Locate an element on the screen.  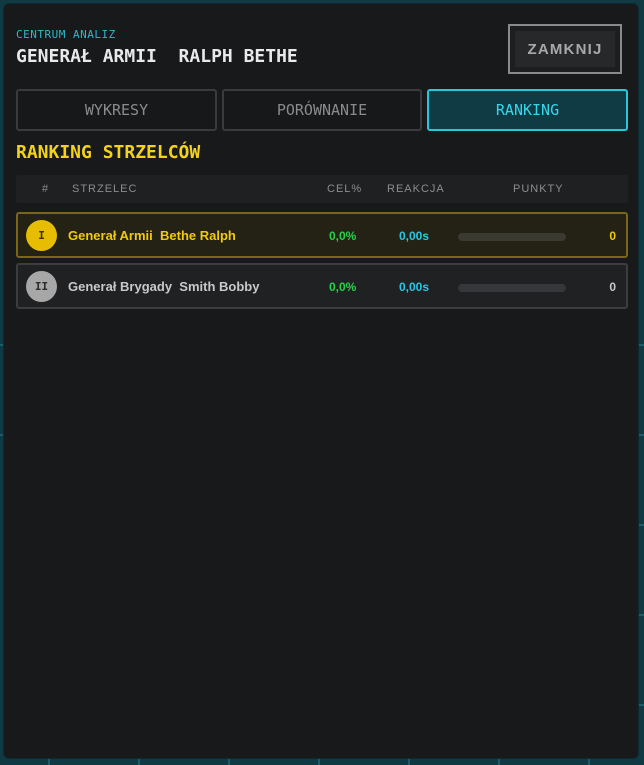
tab-wykresy: WYKRESY is located at coordinates (116, 110).